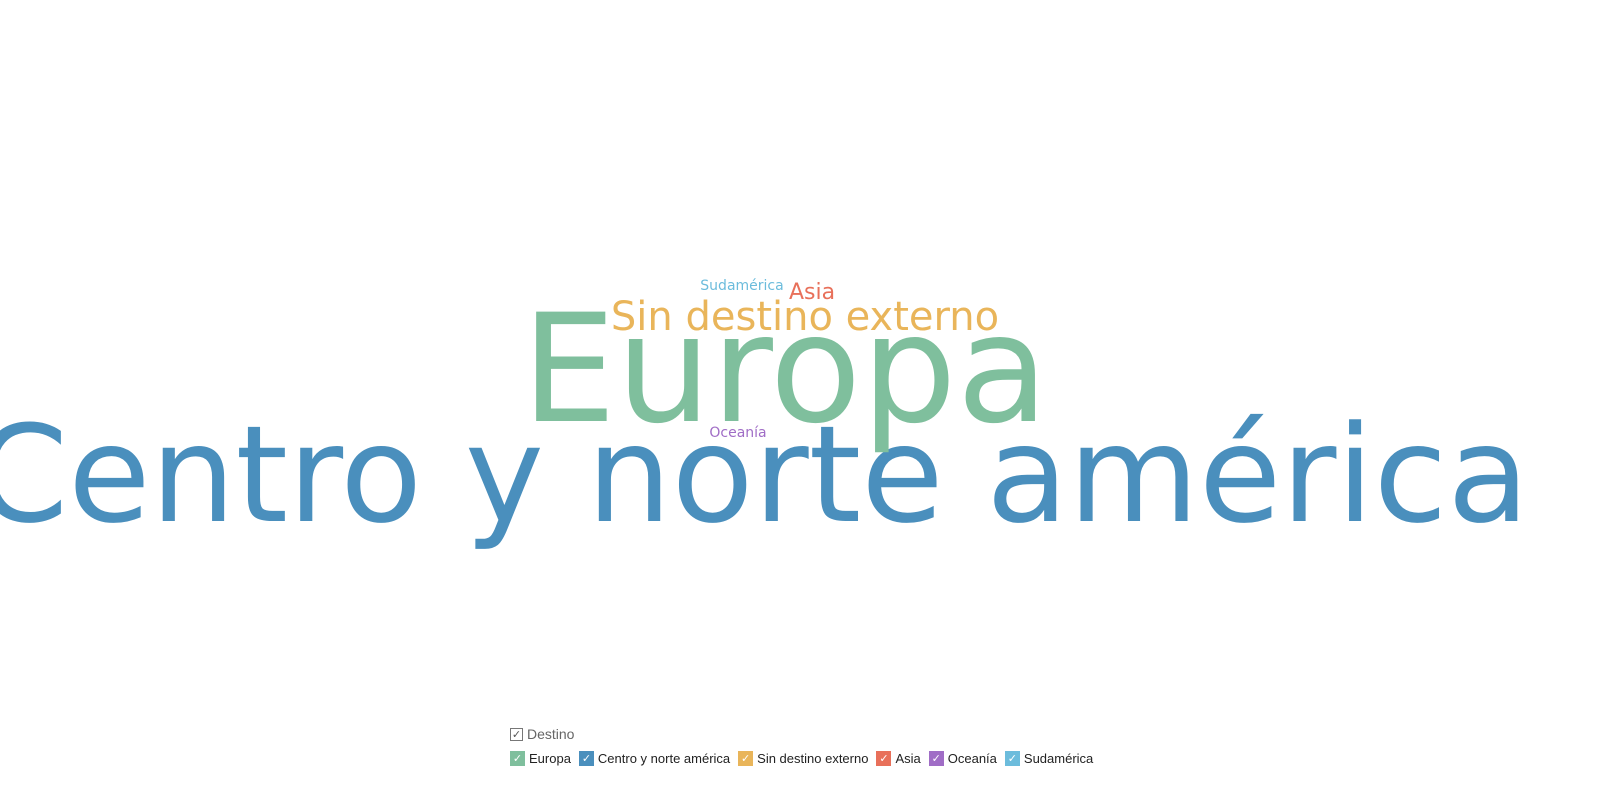  What do you see at coordinates (812, 293) in the screenshot?
I see `word-asia: Asia` at bounding box center [812, 293].